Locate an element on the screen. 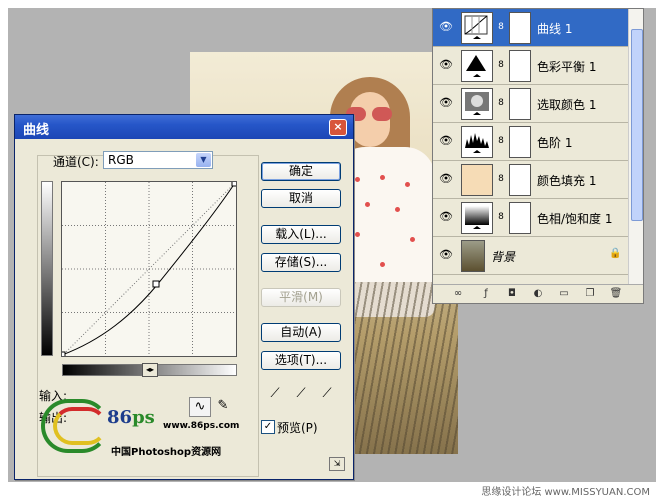 Image resolution: width=660 pixels, height=500 pixels. layer-row: 👁 8 色相/饱和度 1 is located at coordinates (531, 218).